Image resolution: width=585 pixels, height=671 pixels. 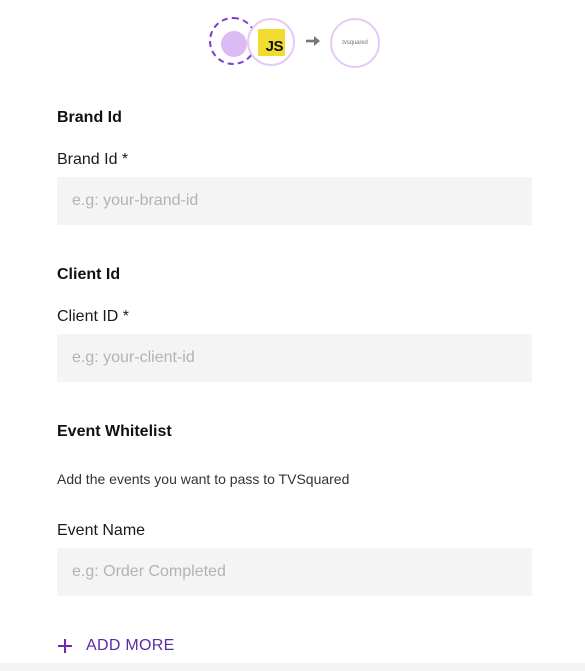 I want to click on tvsquared-destination-icon: tvsquared, so click(x=355, y=43).